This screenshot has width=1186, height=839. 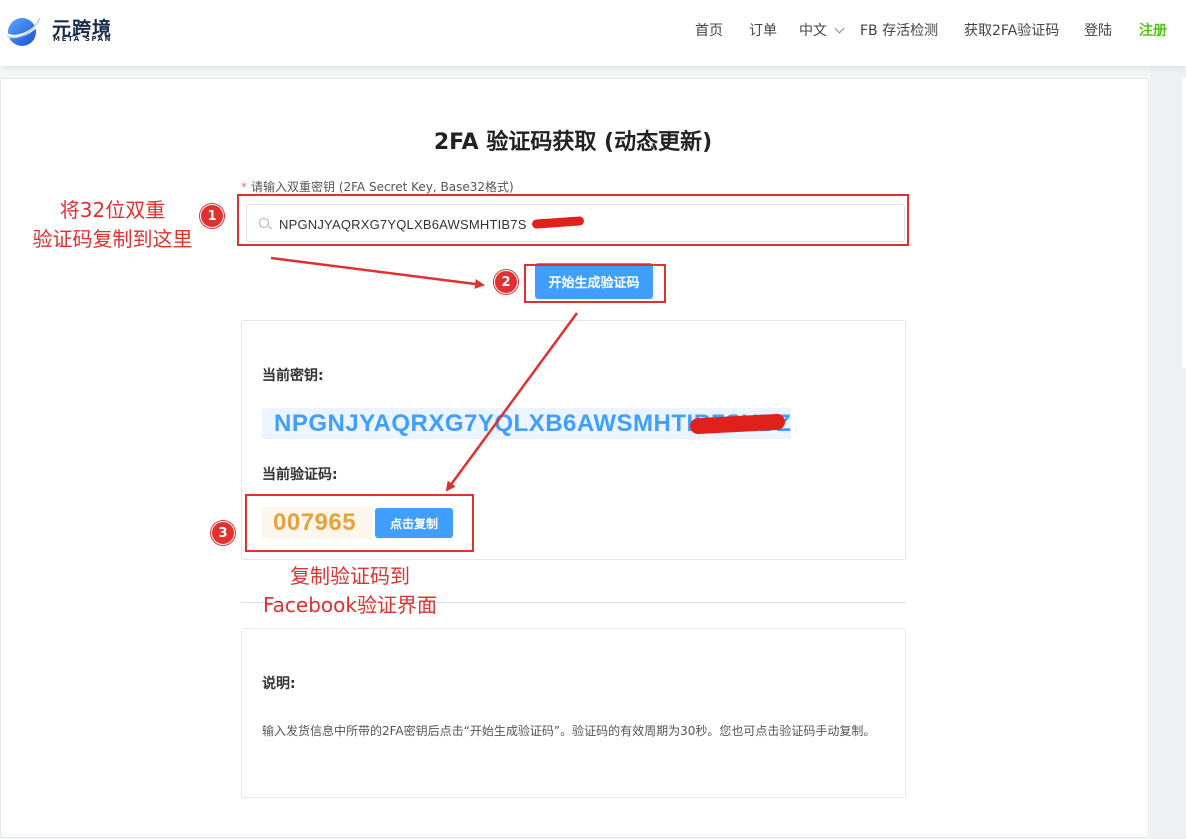 I want to click on site-logo: 元跨境 META SPAN, so click(x=64, y=30).